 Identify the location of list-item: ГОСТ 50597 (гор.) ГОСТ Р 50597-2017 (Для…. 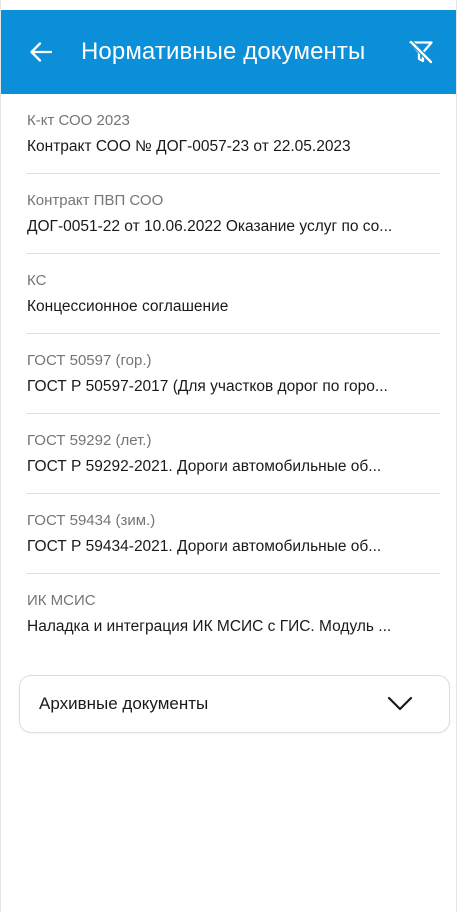
(233, 374).